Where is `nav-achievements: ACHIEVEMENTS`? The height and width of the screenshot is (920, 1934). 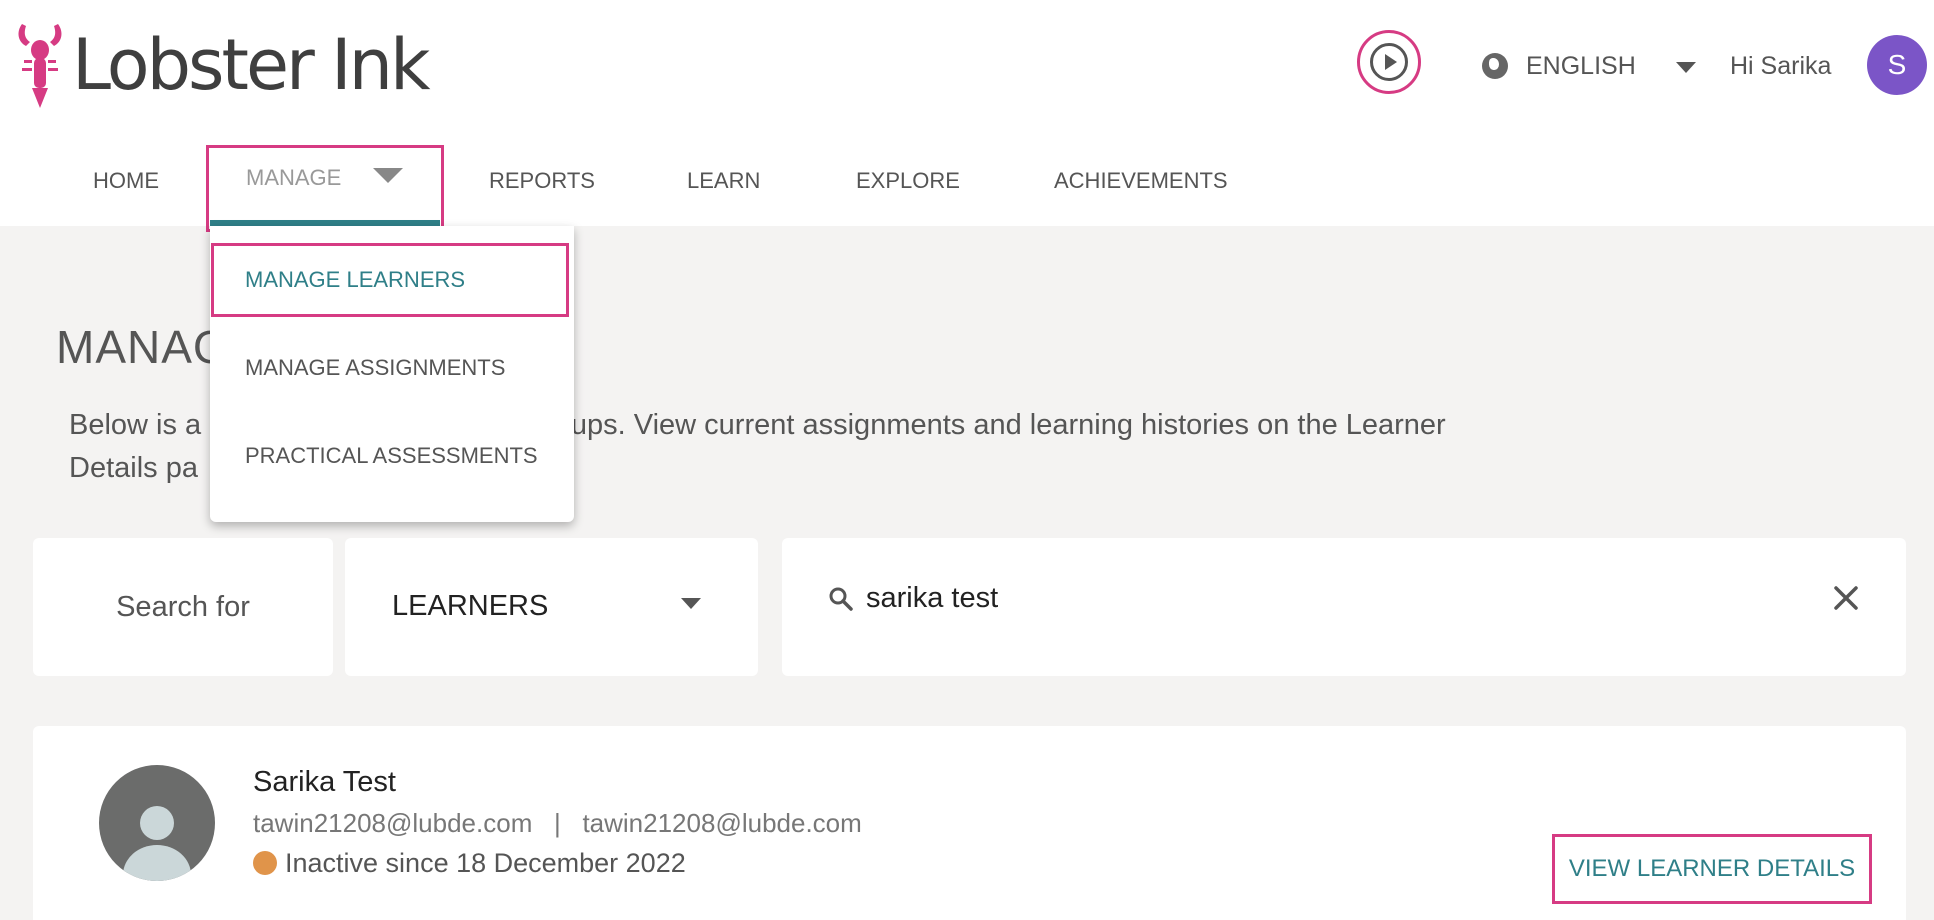
nav-achievements: ACHIEVEMENTS is located at coordinates (1141, 181).